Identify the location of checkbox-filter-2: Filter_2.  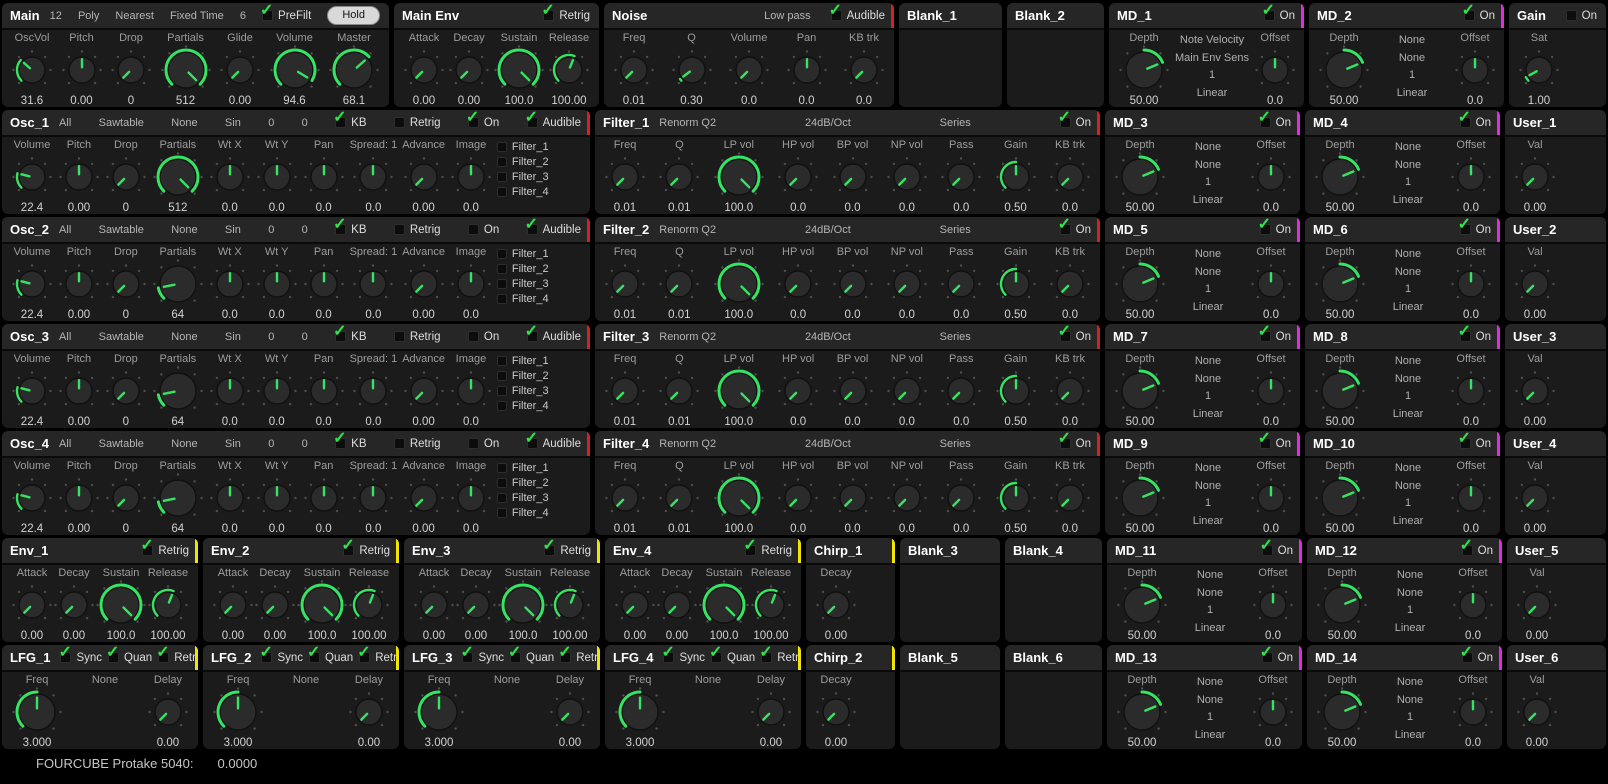
(538, 269).